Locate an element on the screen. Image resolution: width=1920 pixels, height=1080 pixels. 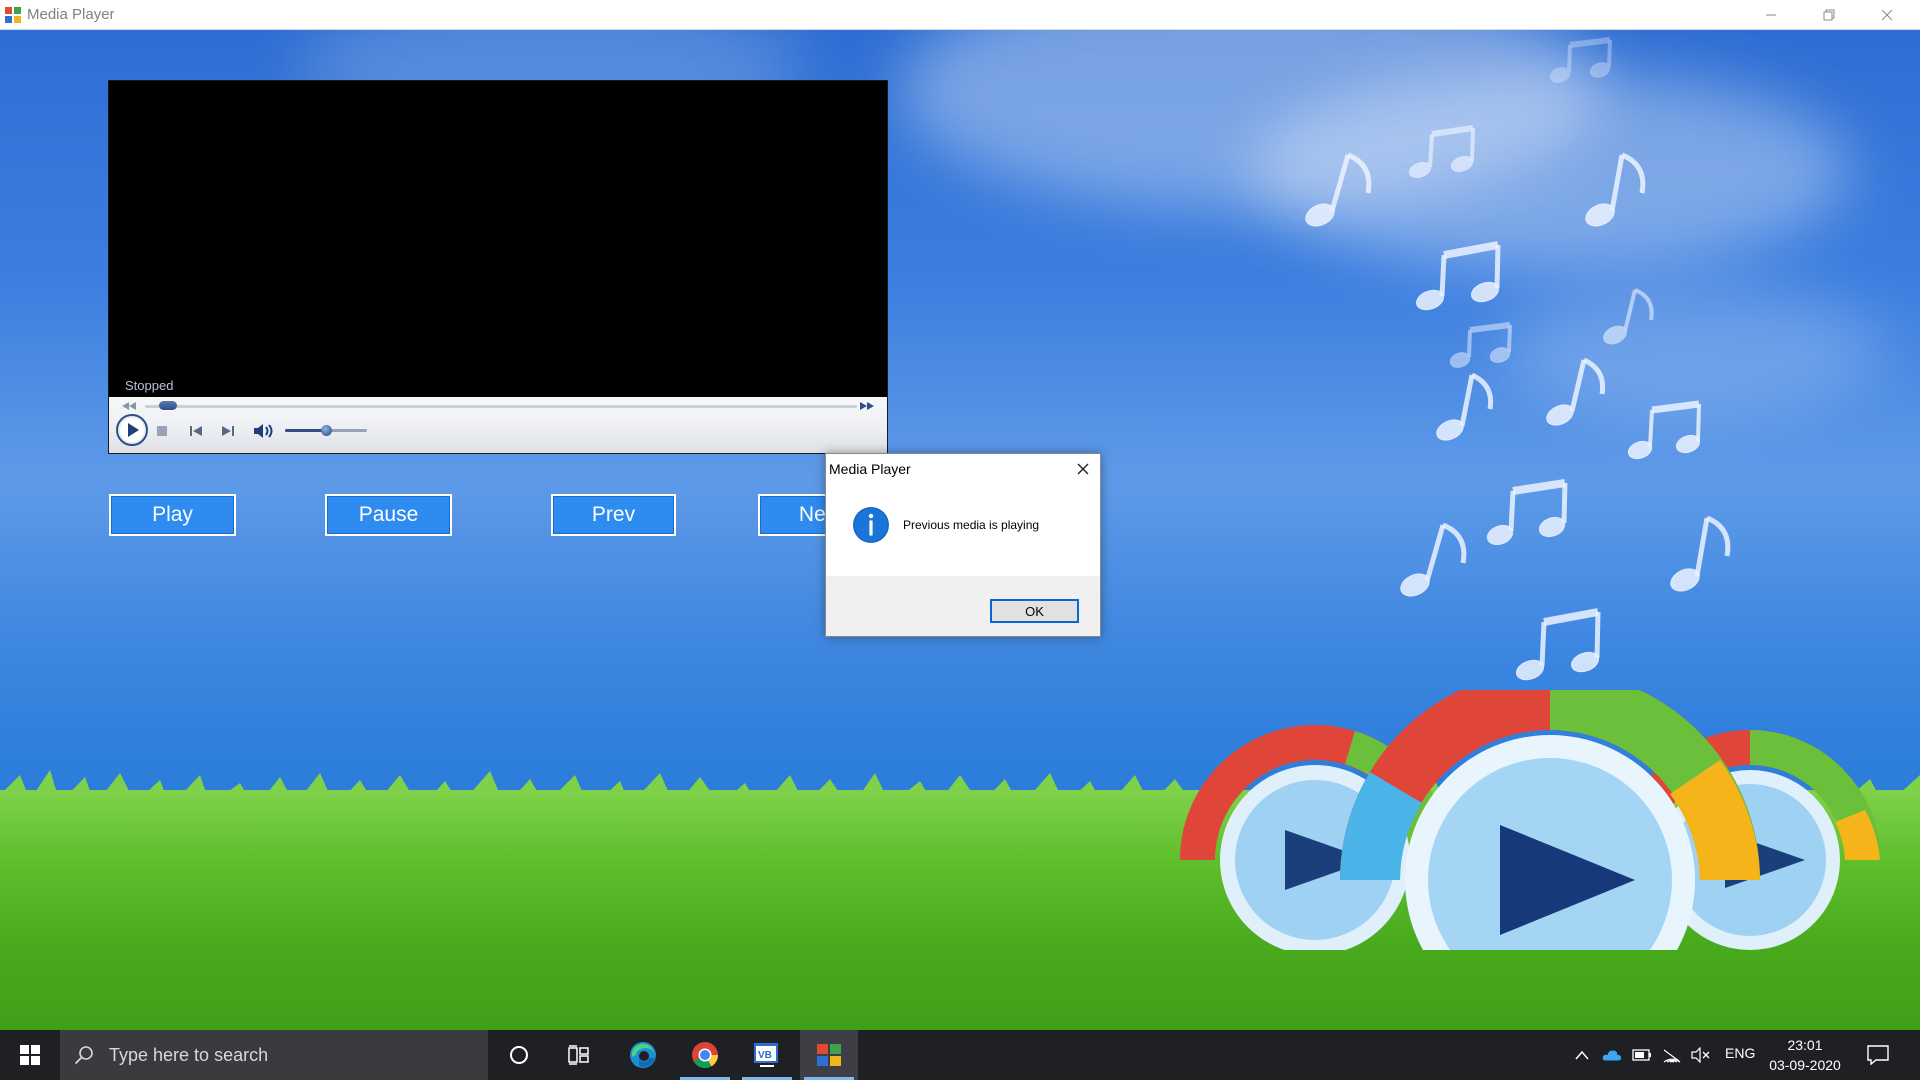
window-title: Media Player is located at coordinates (71, 14).